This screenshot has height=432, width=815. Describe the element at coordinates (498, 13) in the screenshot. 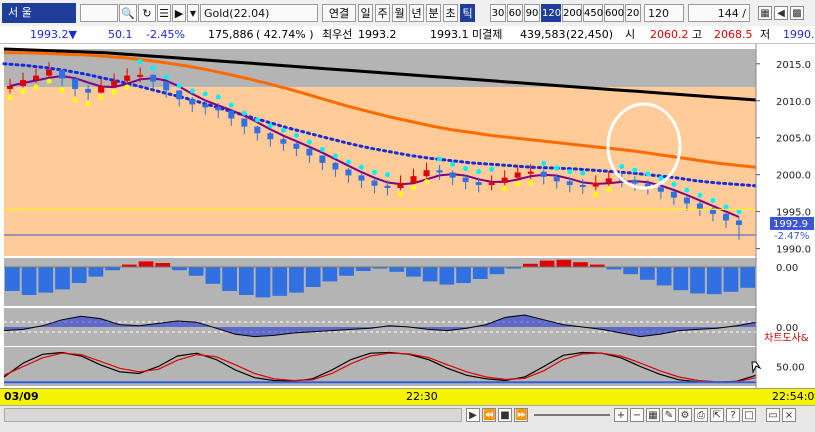

I see `interval-30: 30` at that location.